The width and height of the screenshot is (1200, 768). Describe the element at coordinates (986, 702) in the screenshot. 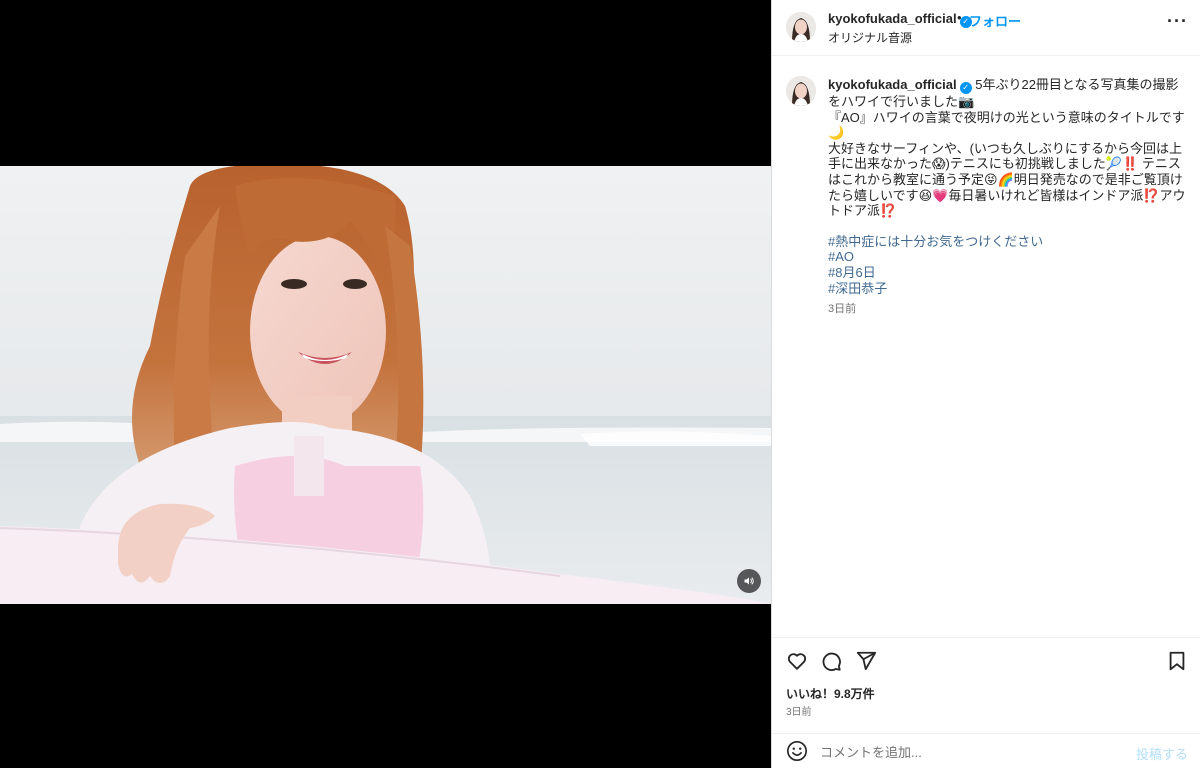

I see `action-section: いいね！9.8万件 3日前 投稿する` at that location.